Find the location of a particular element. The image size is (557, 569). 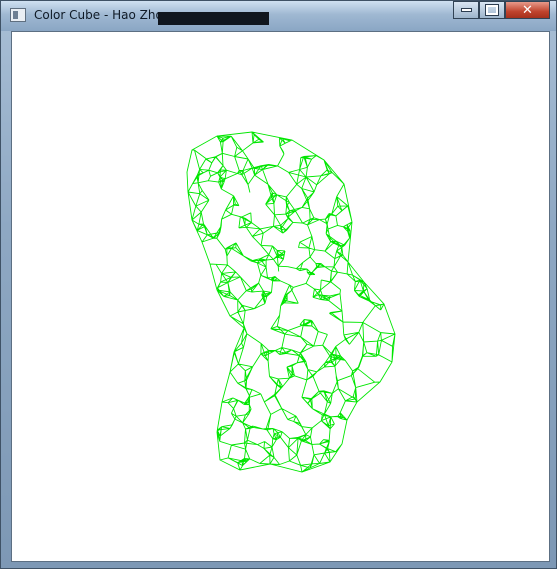

title-bar: Color Cube - Hao Zhou ✕ is located at coordinates (278, 16).